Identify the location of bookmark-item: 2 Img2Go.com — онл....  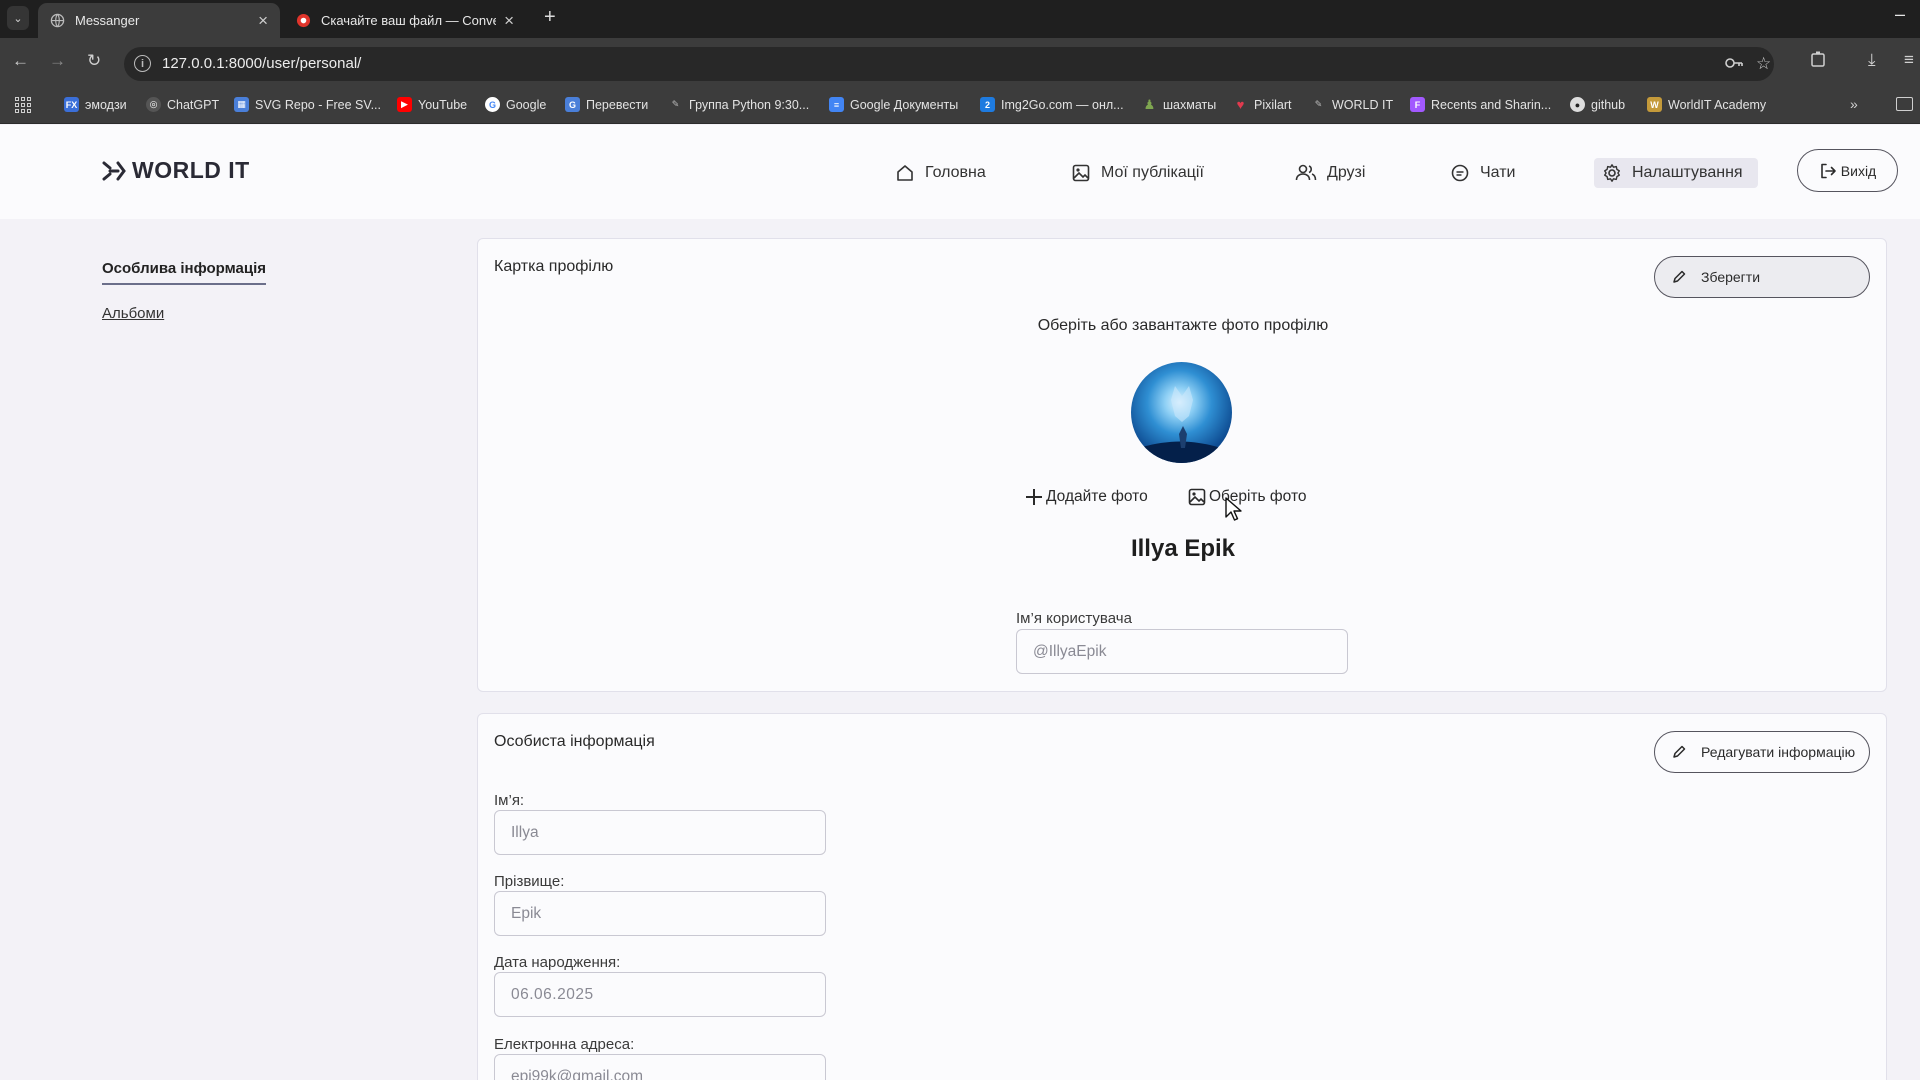
(1052, 104).